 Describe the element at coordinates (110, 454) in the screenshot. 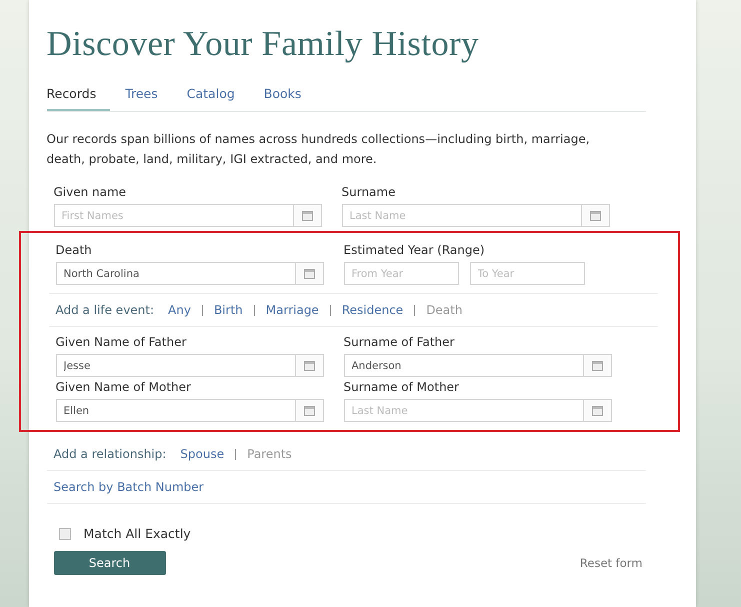

I see `link-row-label: Add a relationship:` at that location.